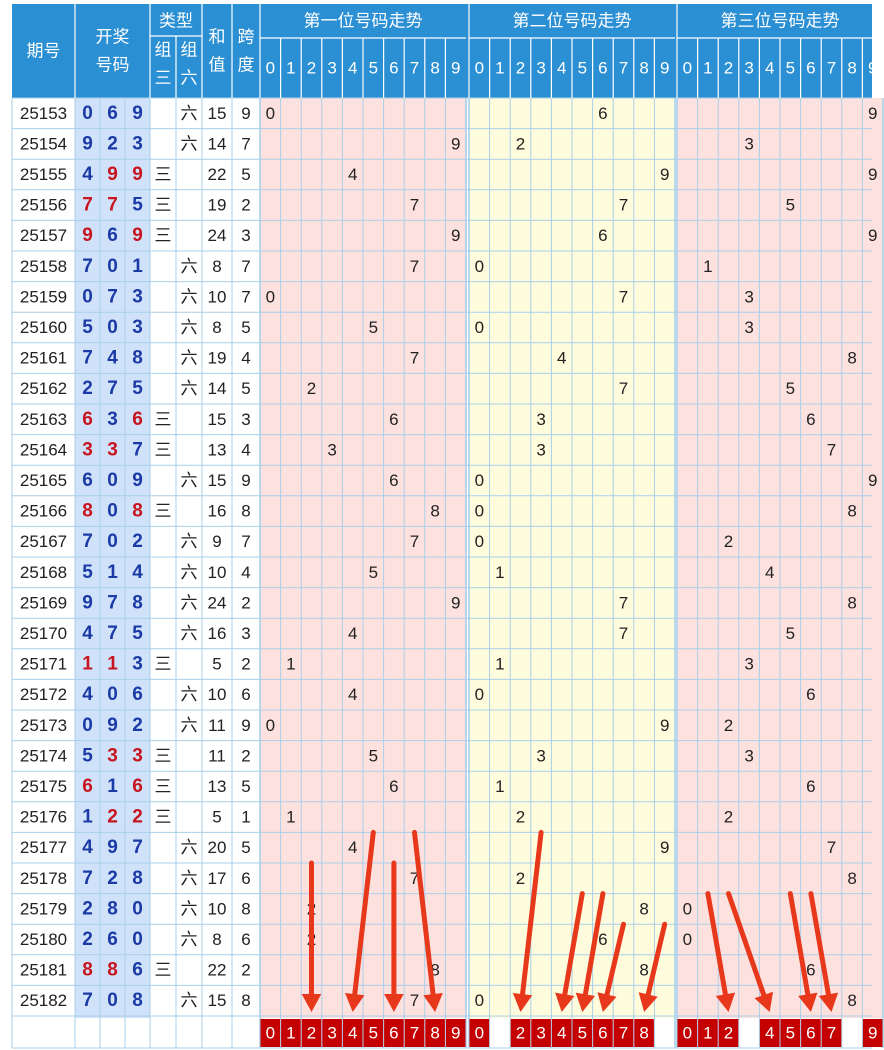 This screenshot has height=1050, width=884. Describe the element at coordinates (520, 68) in the screenshot. I see `header-digit: 2` at that location.